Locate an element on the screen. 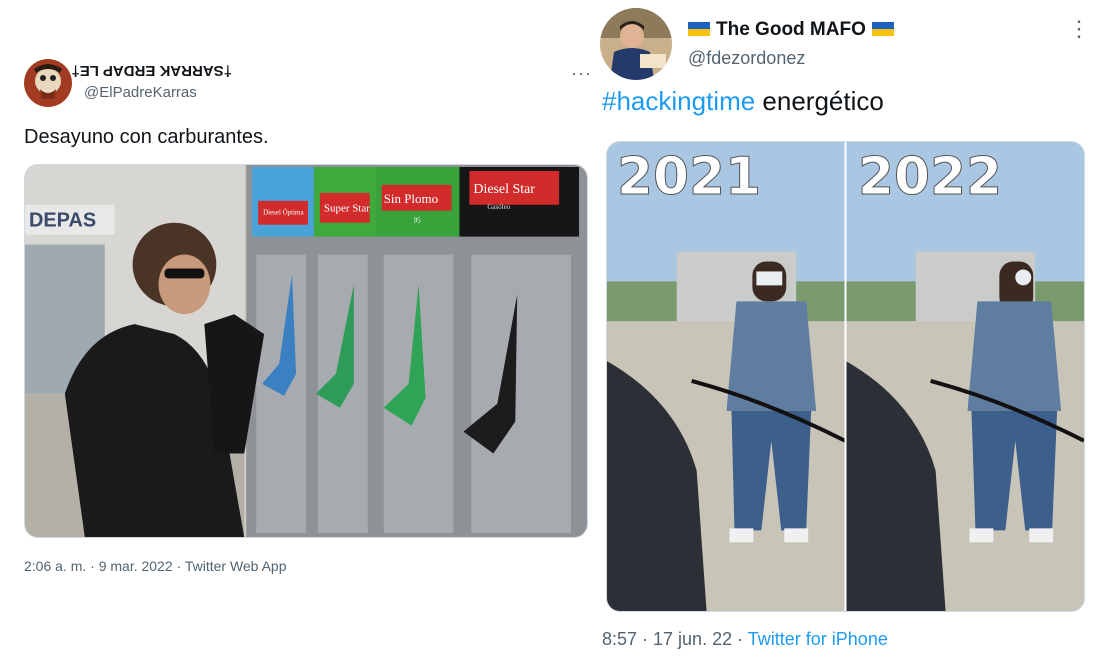 This screenshot has height=663, width=1115. svg-text: Gasóleo is located at coordinates (498, 207).